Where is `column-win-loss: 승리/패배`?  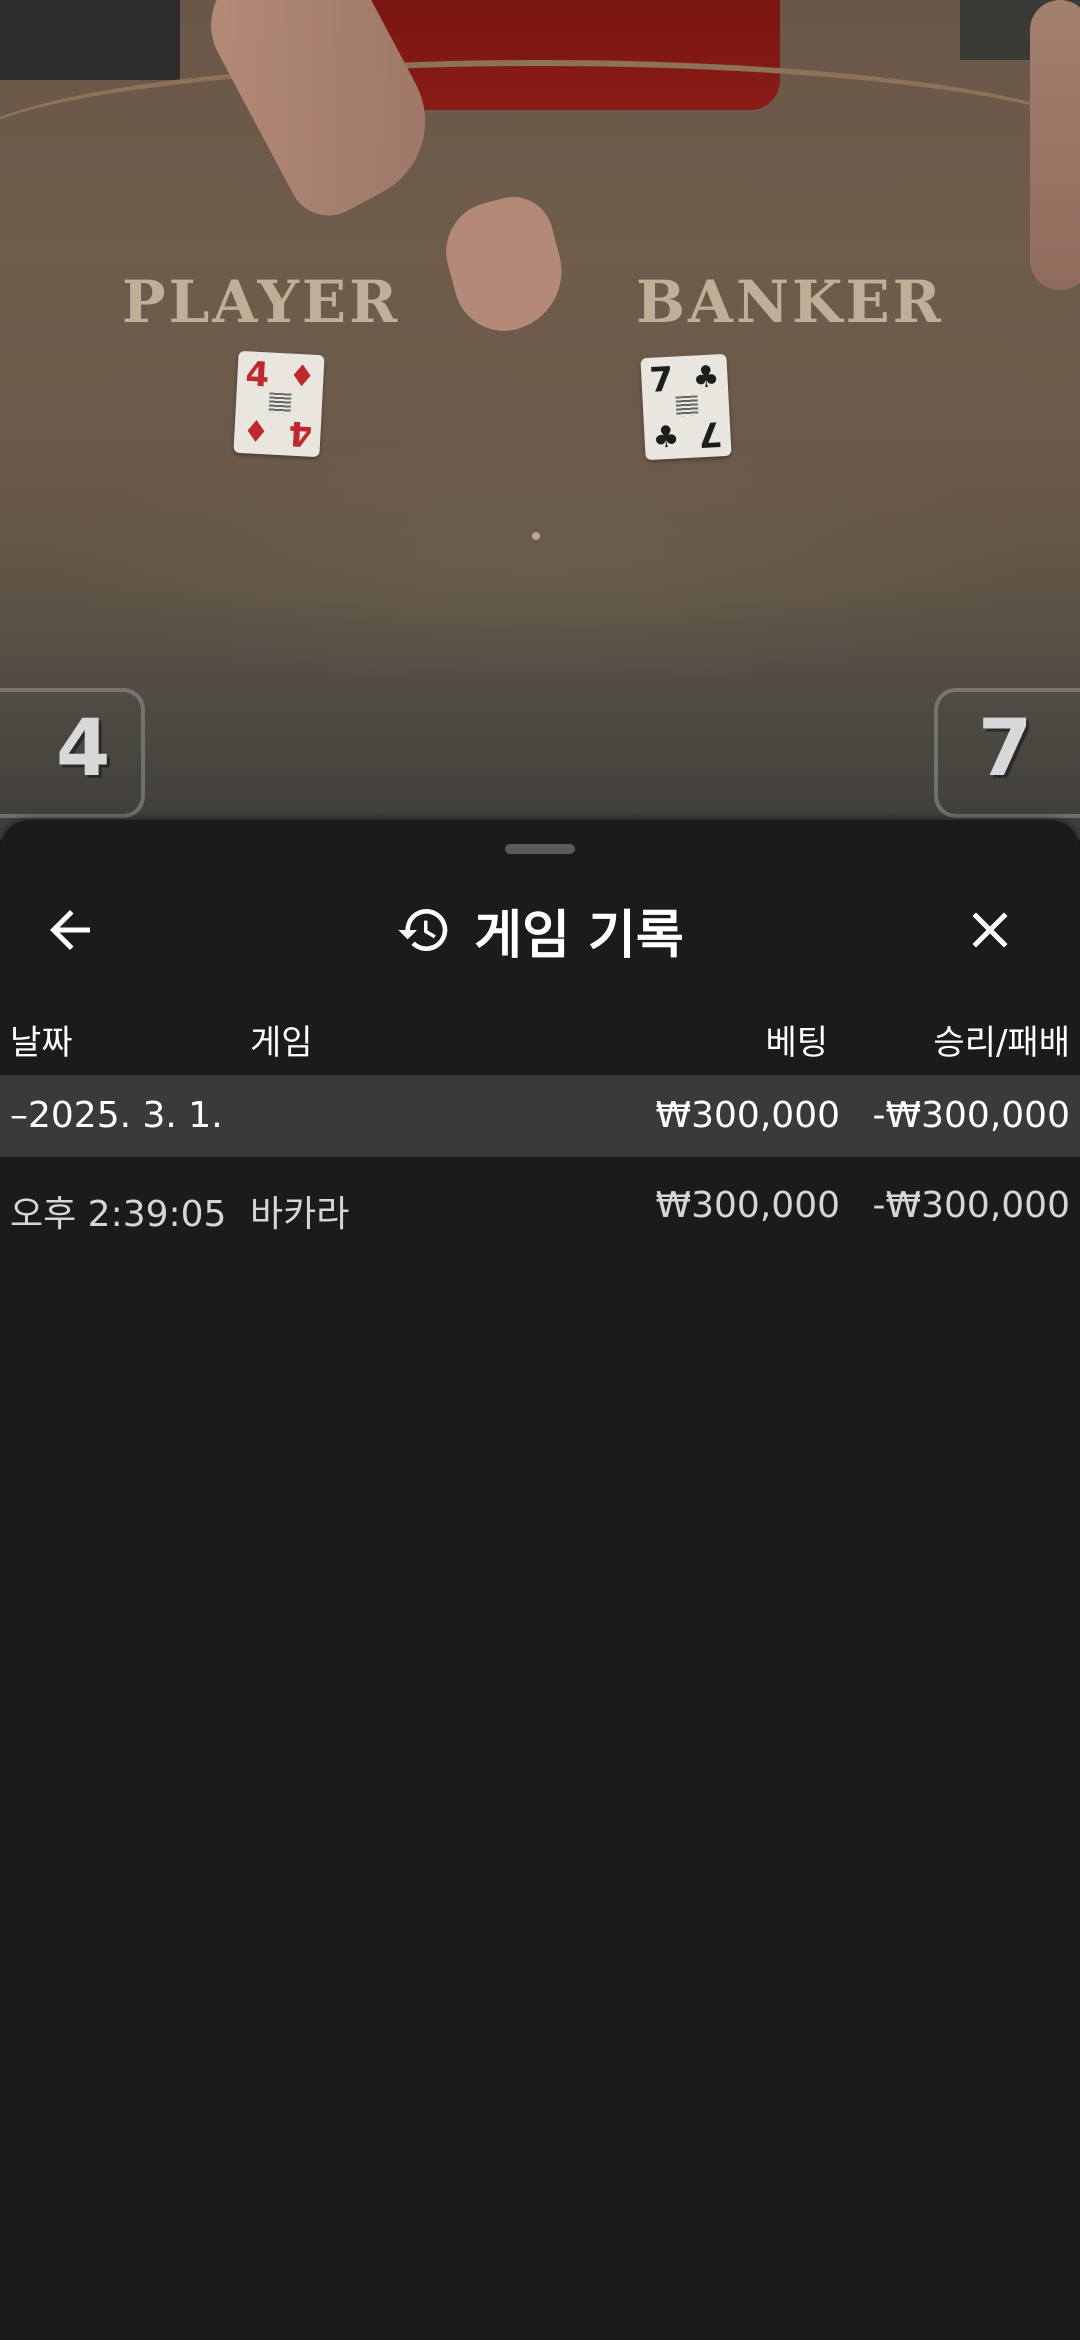 column-win-loss: 승리/패배 is located at coordinates (1001, 1043).